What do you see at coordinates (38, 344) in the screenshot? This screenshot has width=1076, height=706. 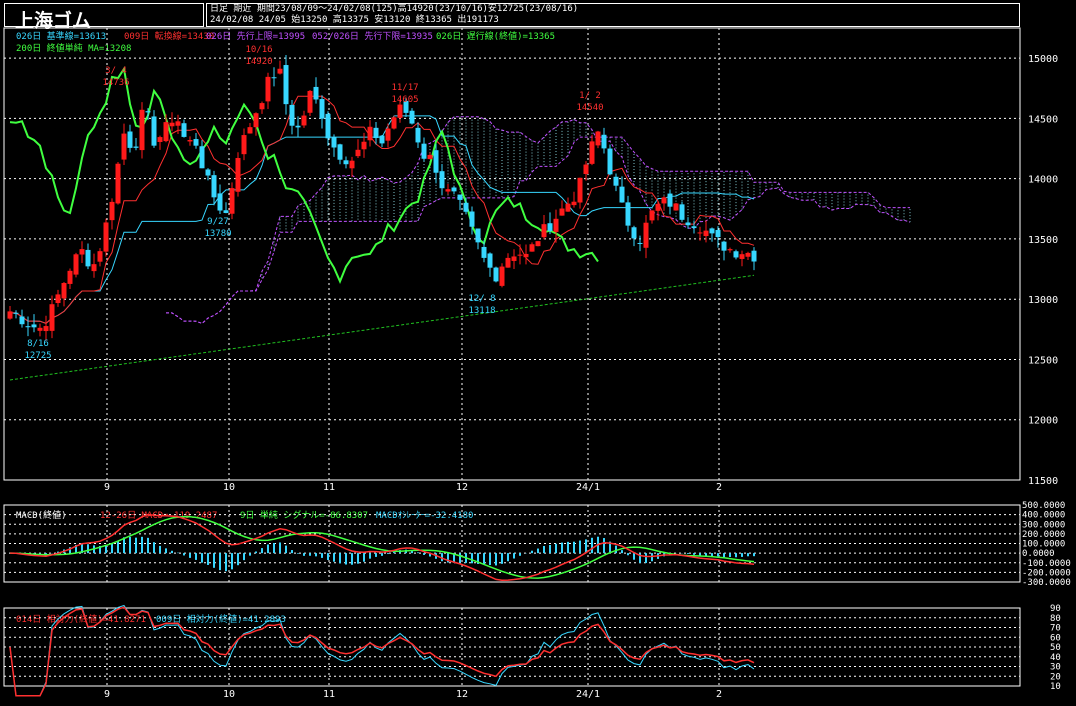 I see `annotation-date: 8/16` at bounding box center [38, 344].